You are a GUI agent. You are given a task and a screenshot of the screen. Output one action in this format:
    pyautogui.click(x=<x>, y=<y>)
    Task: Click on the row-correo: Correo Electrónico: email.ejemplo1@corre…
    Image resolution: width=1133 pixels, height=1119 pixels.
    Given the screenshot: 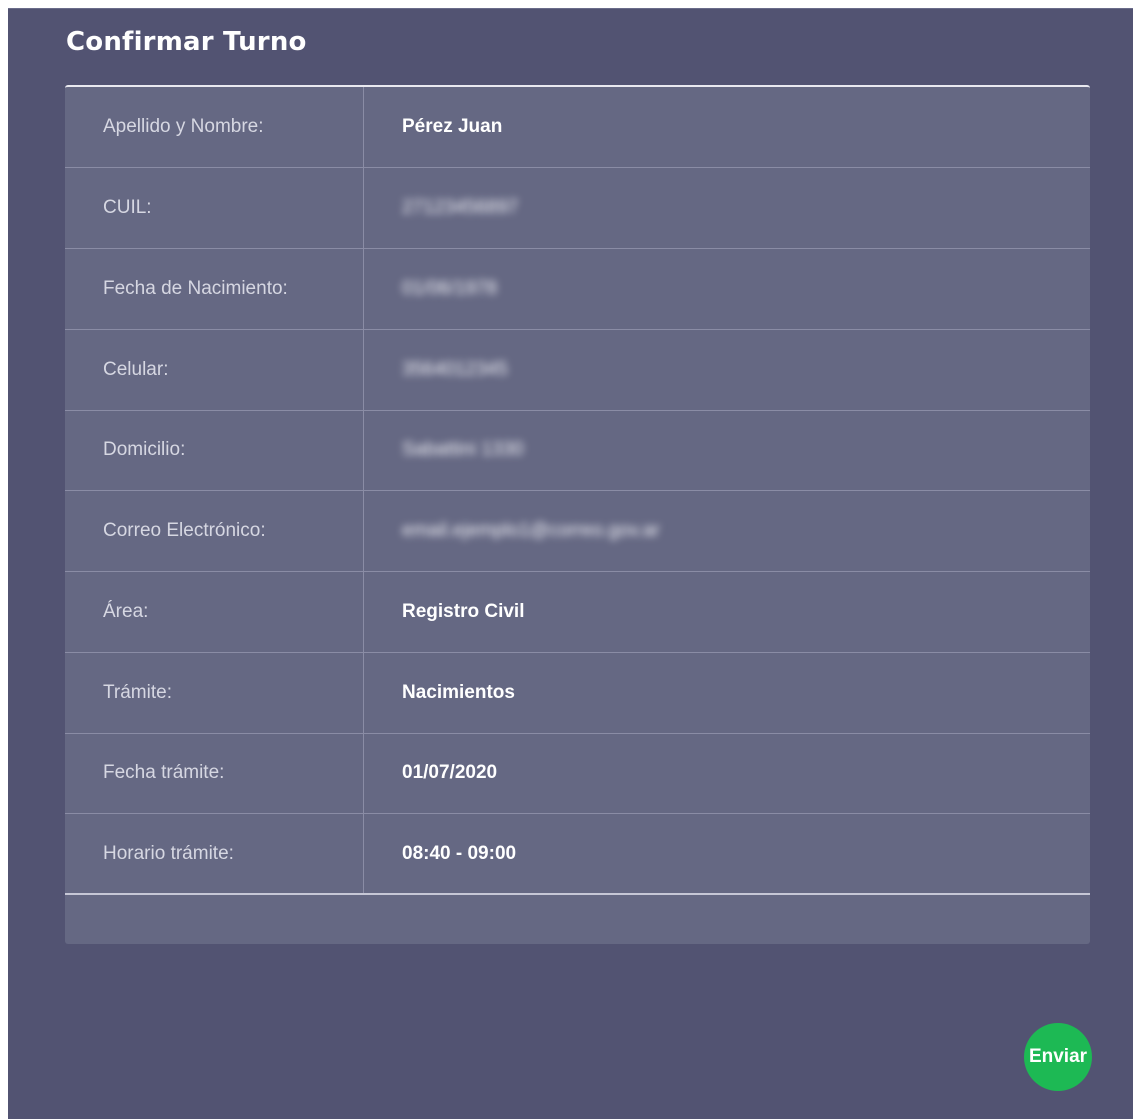 What is the action you would take?
    pyautogui.click(x=577, y=531)
    